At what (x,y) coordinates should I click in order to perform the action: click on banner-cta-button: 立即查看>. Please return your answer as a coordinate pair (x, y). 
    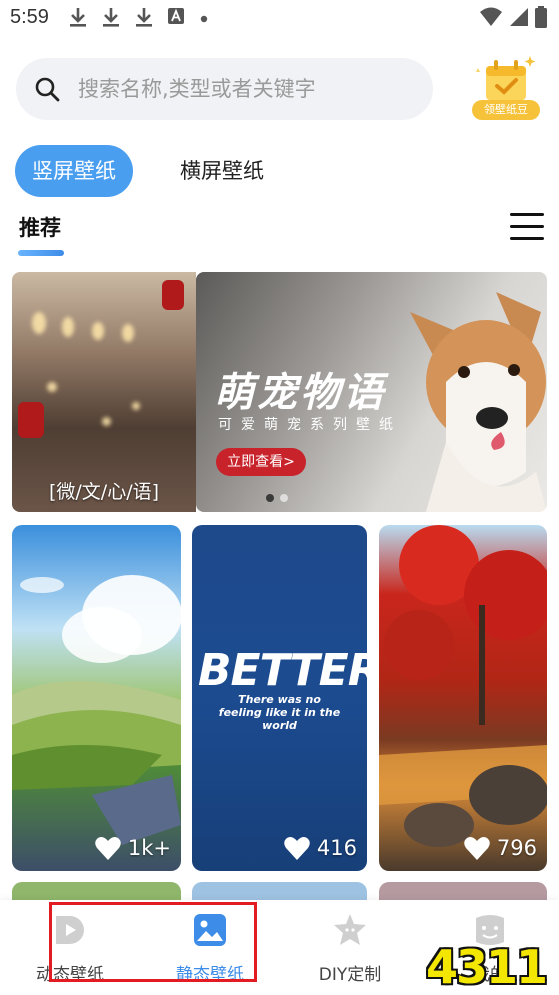
    Looking at the image, I should click on (261, 462).